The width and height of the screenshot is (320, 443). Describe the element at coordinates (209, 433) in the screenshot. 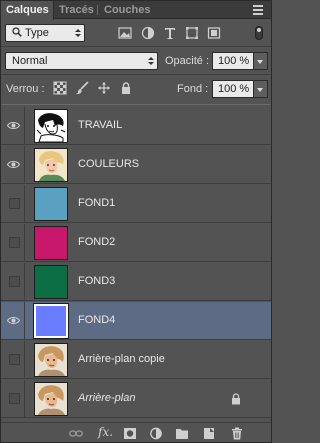

I see `new-layer-icon` at that location.